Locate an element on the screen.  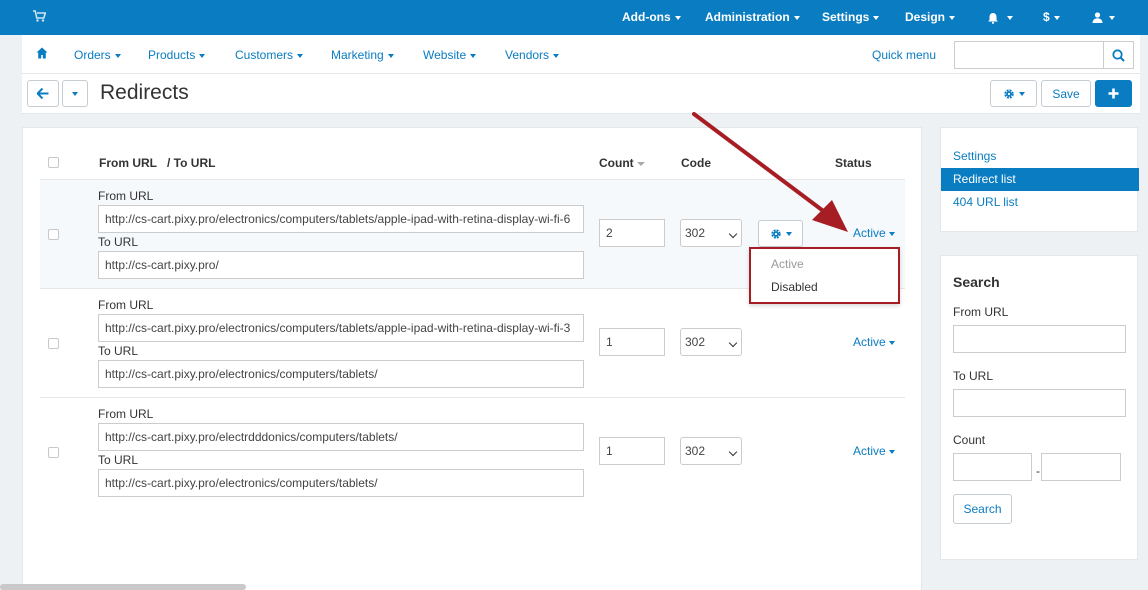
search-count-from-input is located at coordinates (992, 467).